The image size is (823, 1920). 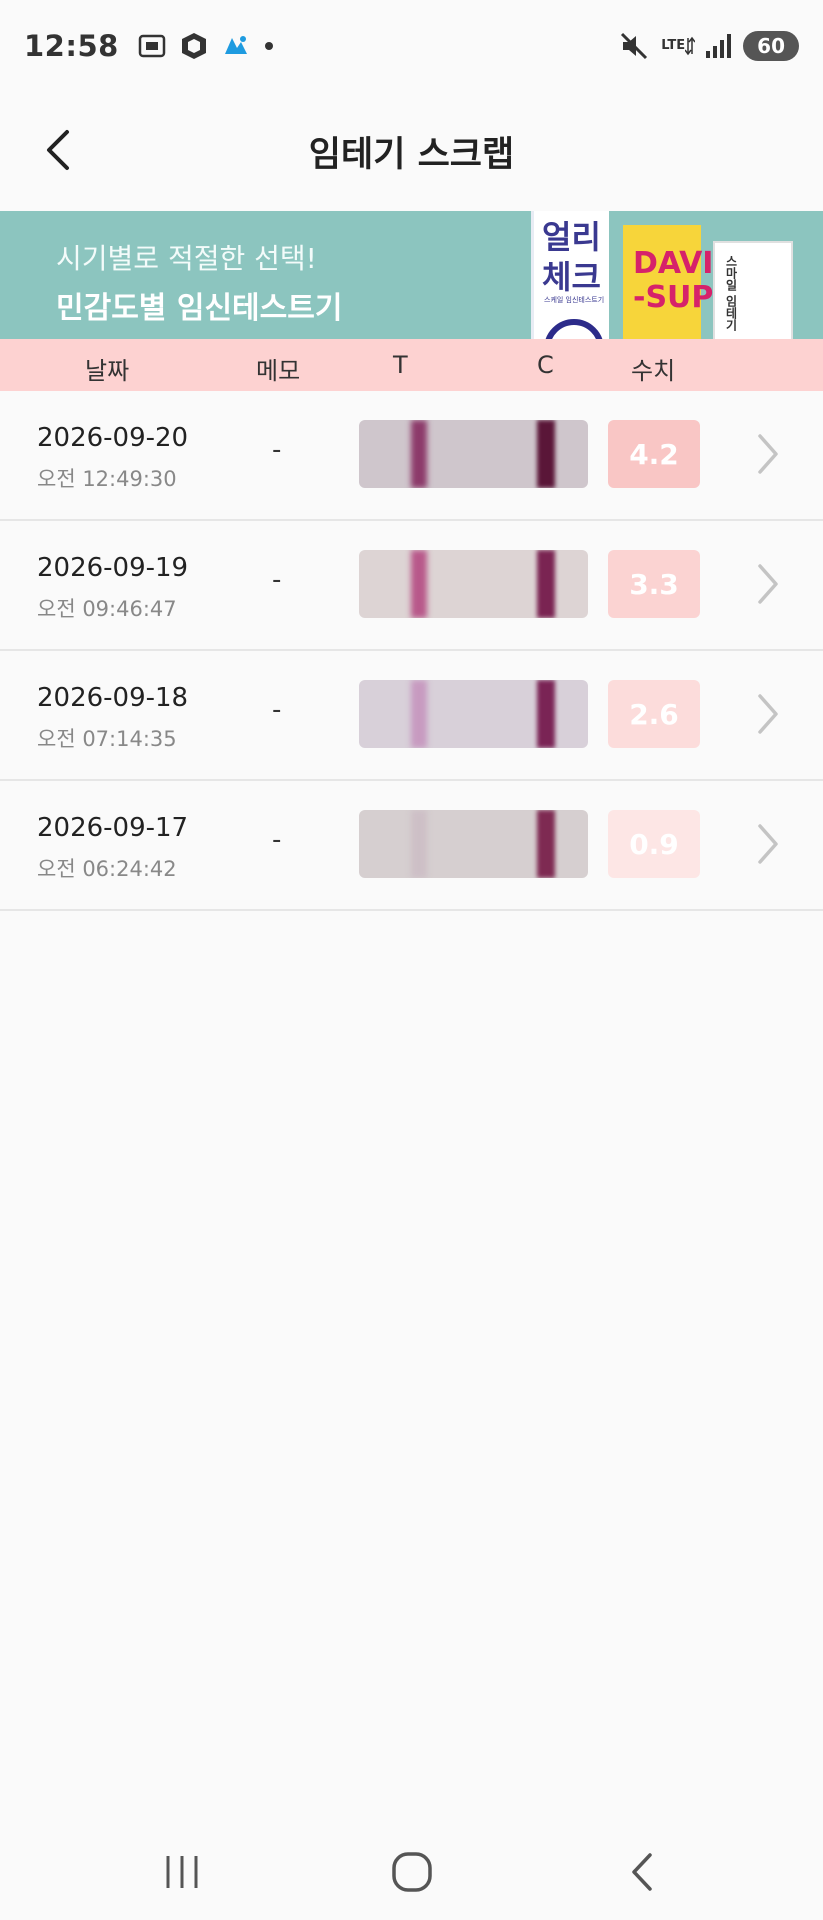 What do you see at coordinates (411, 154) in the screenshot?
I see `page-title: 임테기 스크랩` at bounding box center [411, 154].